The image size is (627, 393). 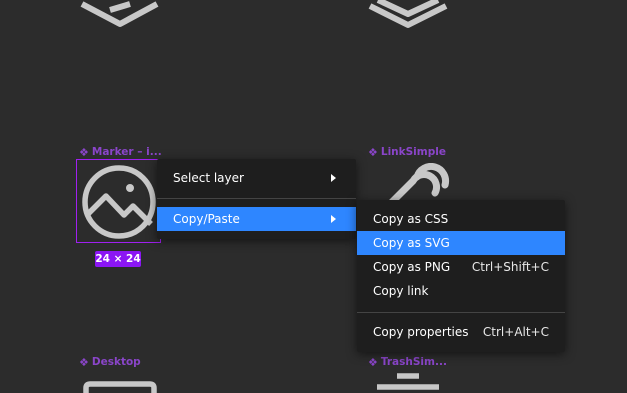 I want to click on menu-item-copy-link: Copy link, so click(x=461, y=291).